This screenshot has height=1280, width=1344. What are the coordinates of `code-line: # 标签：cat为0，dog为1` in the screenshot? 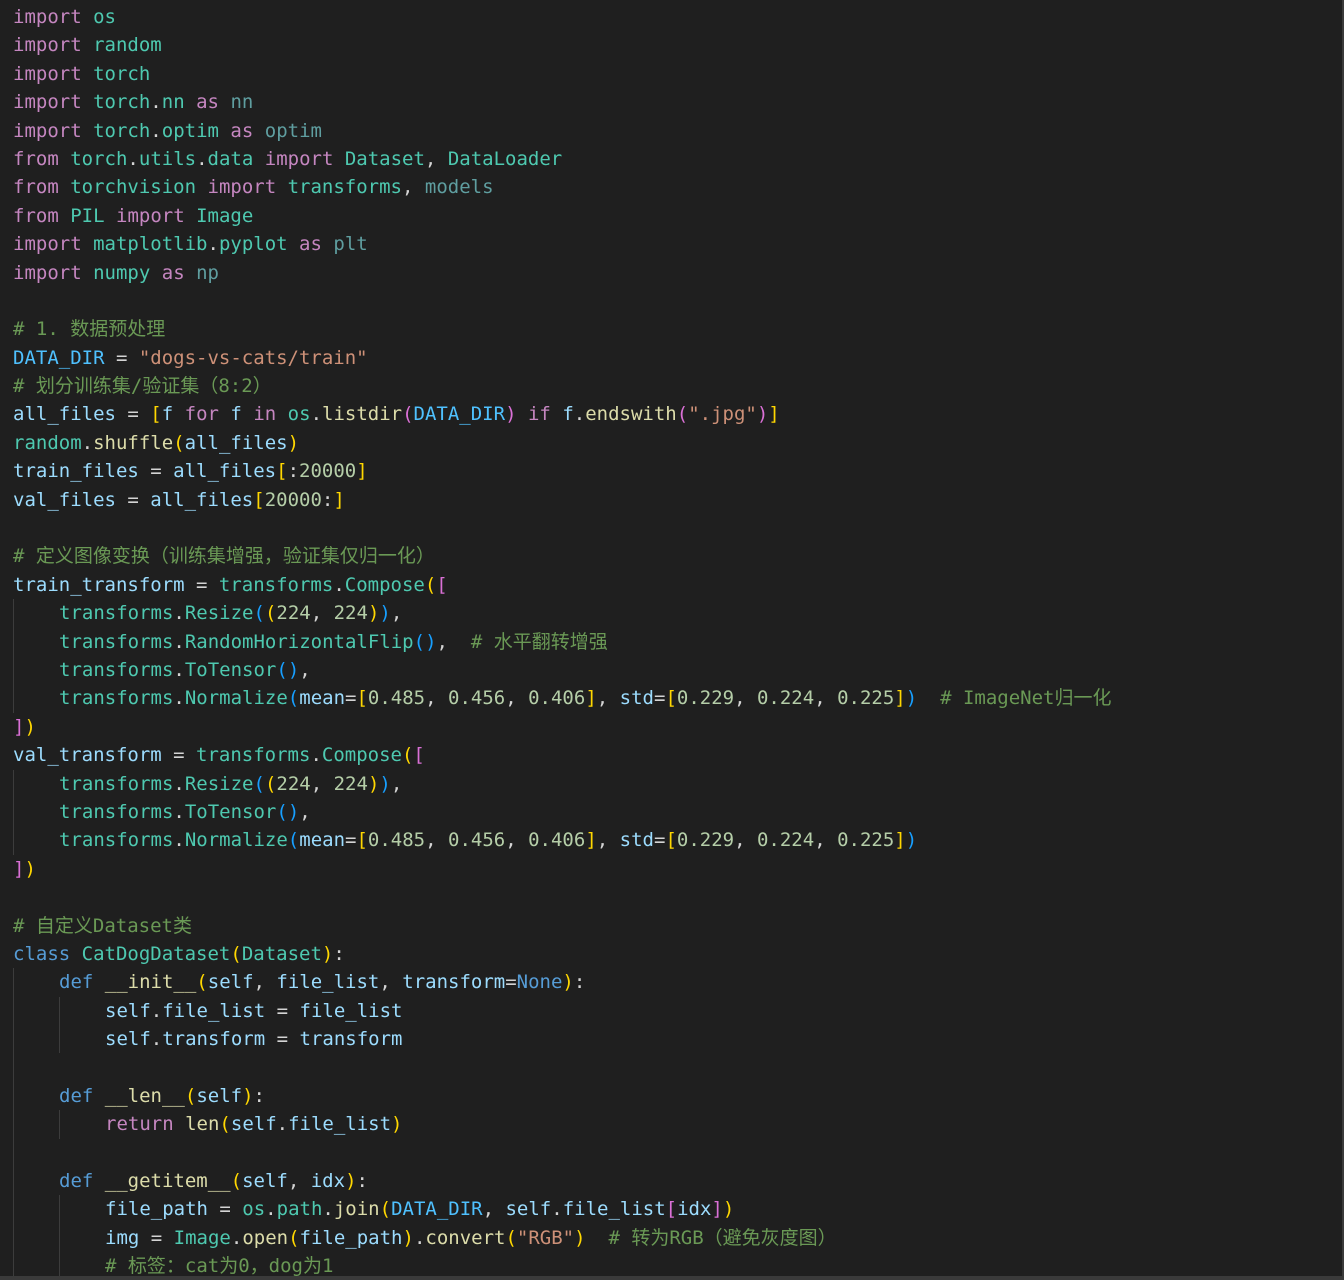 It's located at (677, 1264).